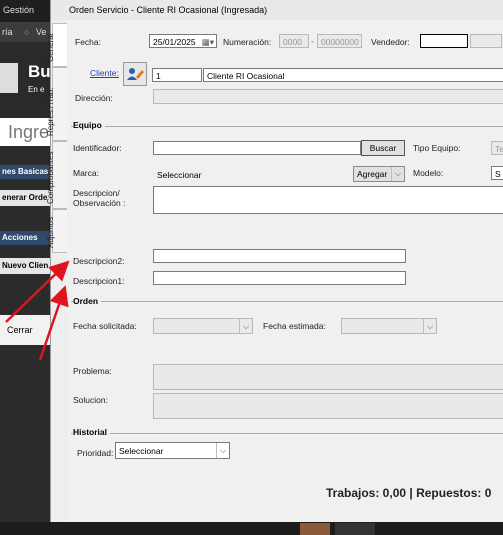 Image resolution: width=503 pixels, height=535 pixels. I want to click on annotation-arrows, so click(37, 310).